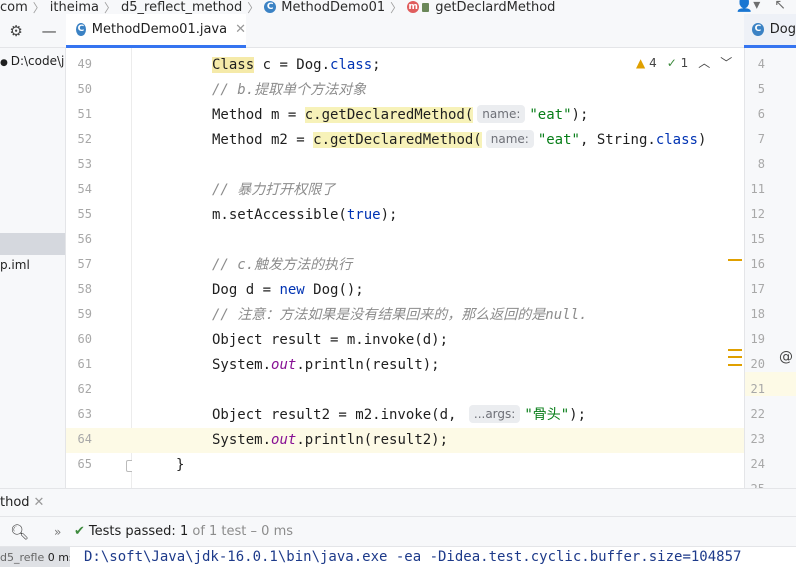  What do you see at coordinates (84, 314) in the screenshot?
I see `line-number: 59` at bounding box center [84, 314].